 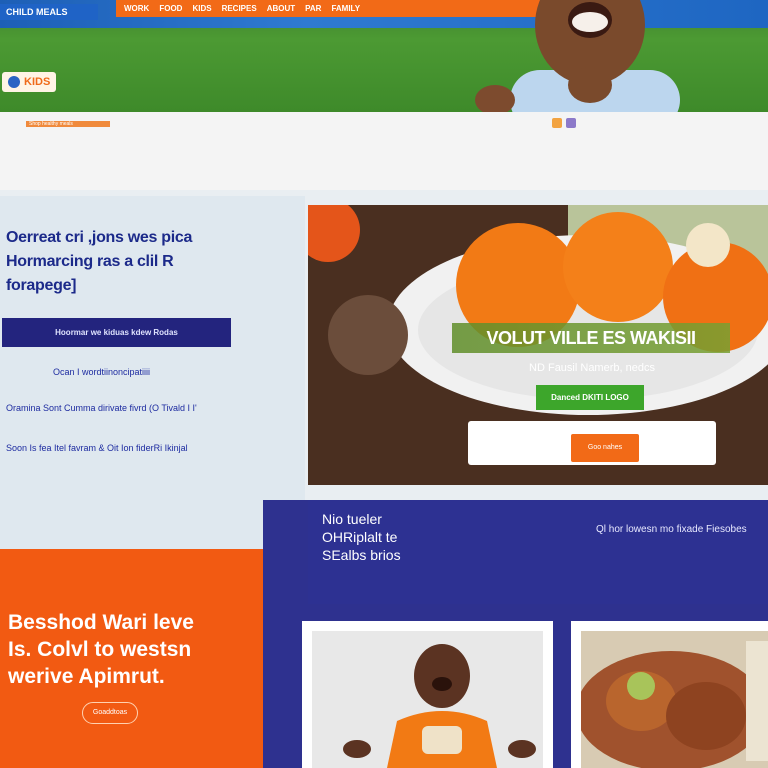 What do you see at coordinates (99, 237) in the screenshot?
I see `promo-headline-line: Oerreat cri ,jons wes pica` at bounding box center [99, 237].